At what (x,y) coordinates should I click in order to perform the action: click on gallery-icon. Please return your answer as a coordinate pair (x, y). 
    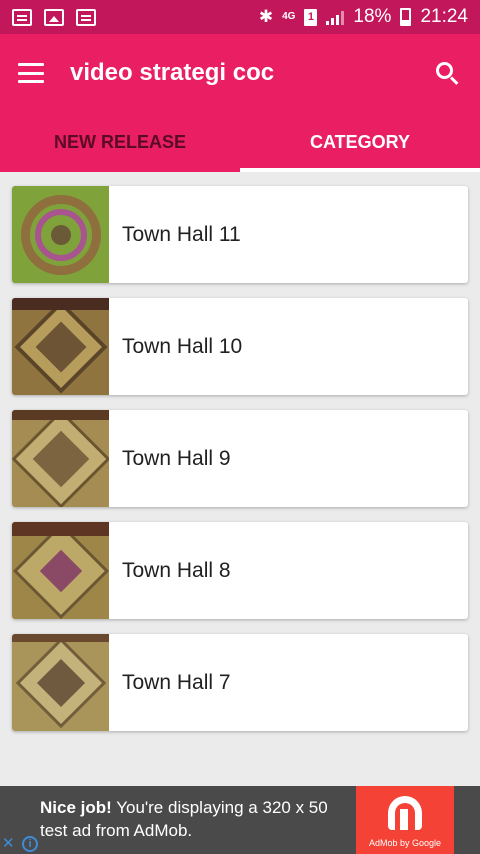
    Looking at the image, I should click on (54, 17).